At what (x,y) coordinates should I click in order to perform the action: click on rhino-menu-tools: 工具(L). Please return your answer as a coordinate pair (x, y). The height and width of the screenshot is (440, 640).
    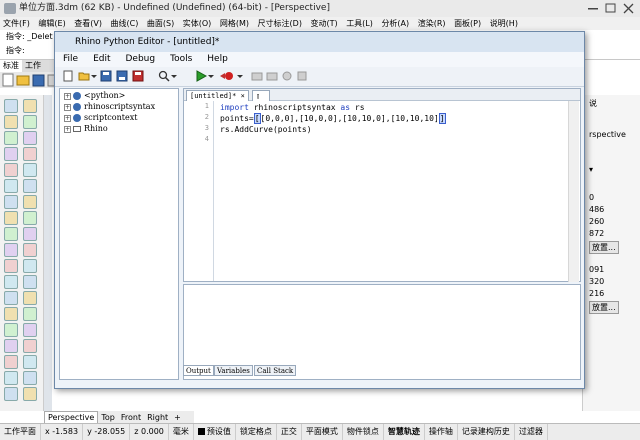
    Looking at the image, I should click on (359, 23).